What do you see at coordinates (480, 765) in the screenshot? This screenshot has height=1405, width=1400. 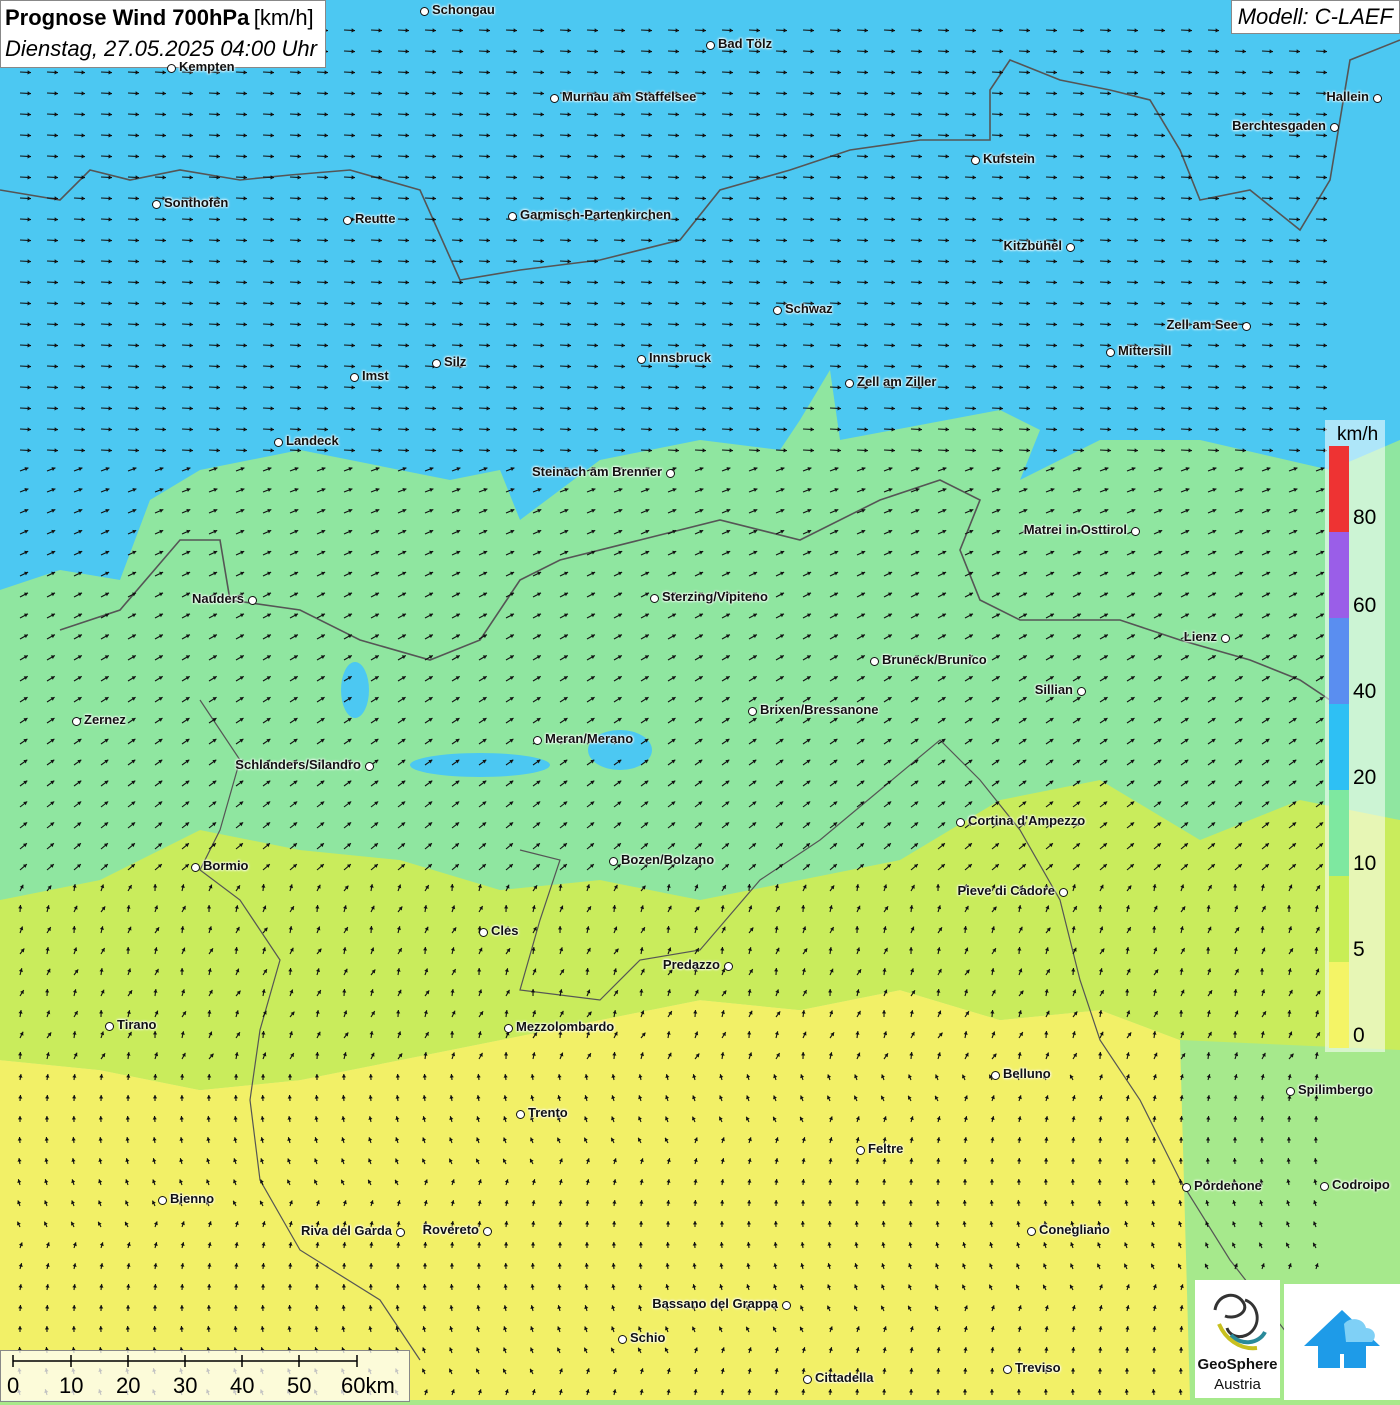 I see `lake-vinschgau` at bounding box center [480, 765].